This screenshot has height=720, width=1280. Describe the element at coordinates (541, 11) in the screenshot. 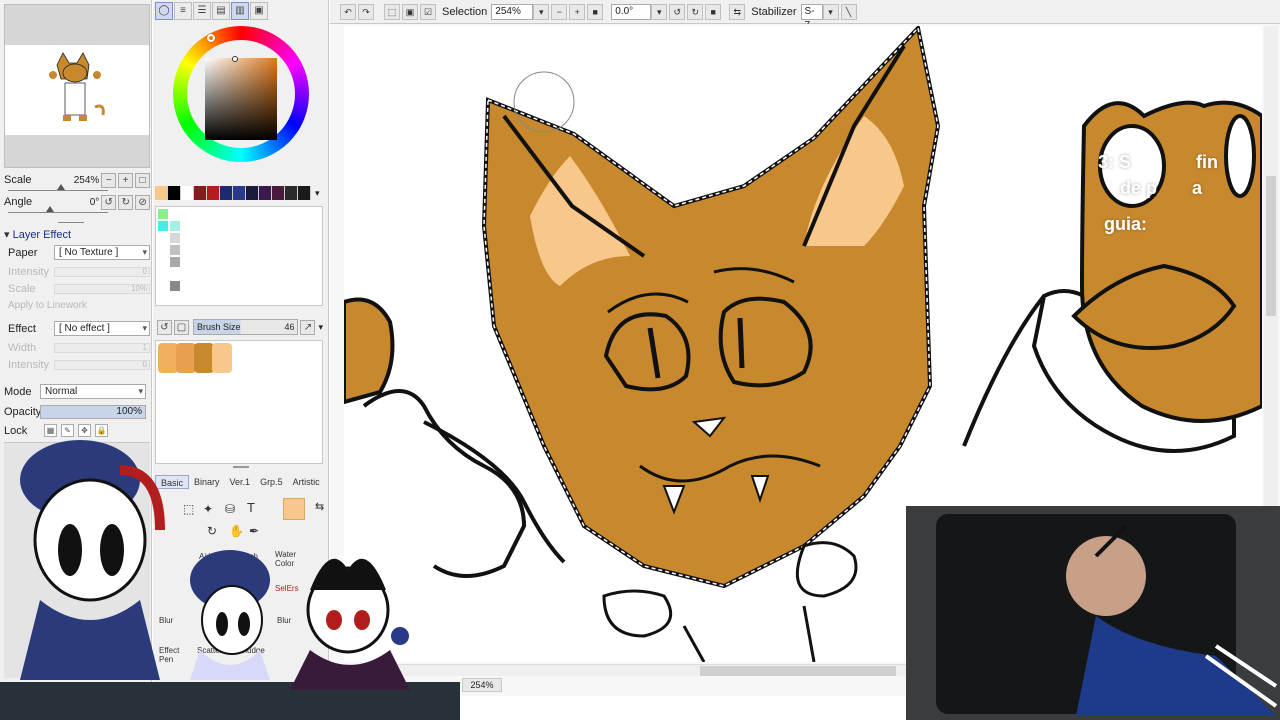

I see `zoom-dropdown-icon: ▾` at that location.